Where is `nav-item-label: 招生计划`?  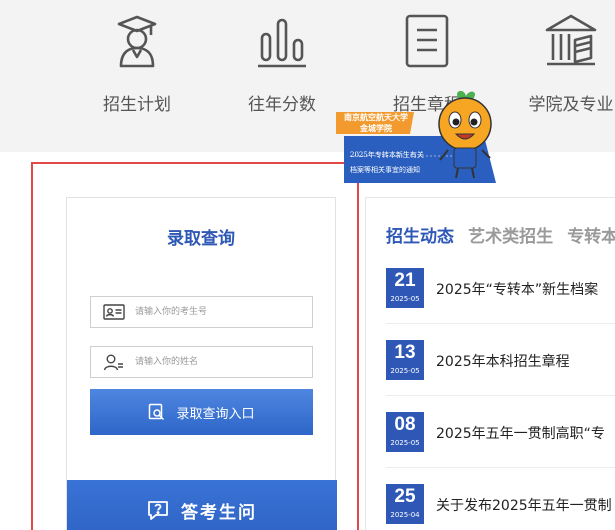 nav-item-label: 招生计划 is located at coordinates (137, 105).